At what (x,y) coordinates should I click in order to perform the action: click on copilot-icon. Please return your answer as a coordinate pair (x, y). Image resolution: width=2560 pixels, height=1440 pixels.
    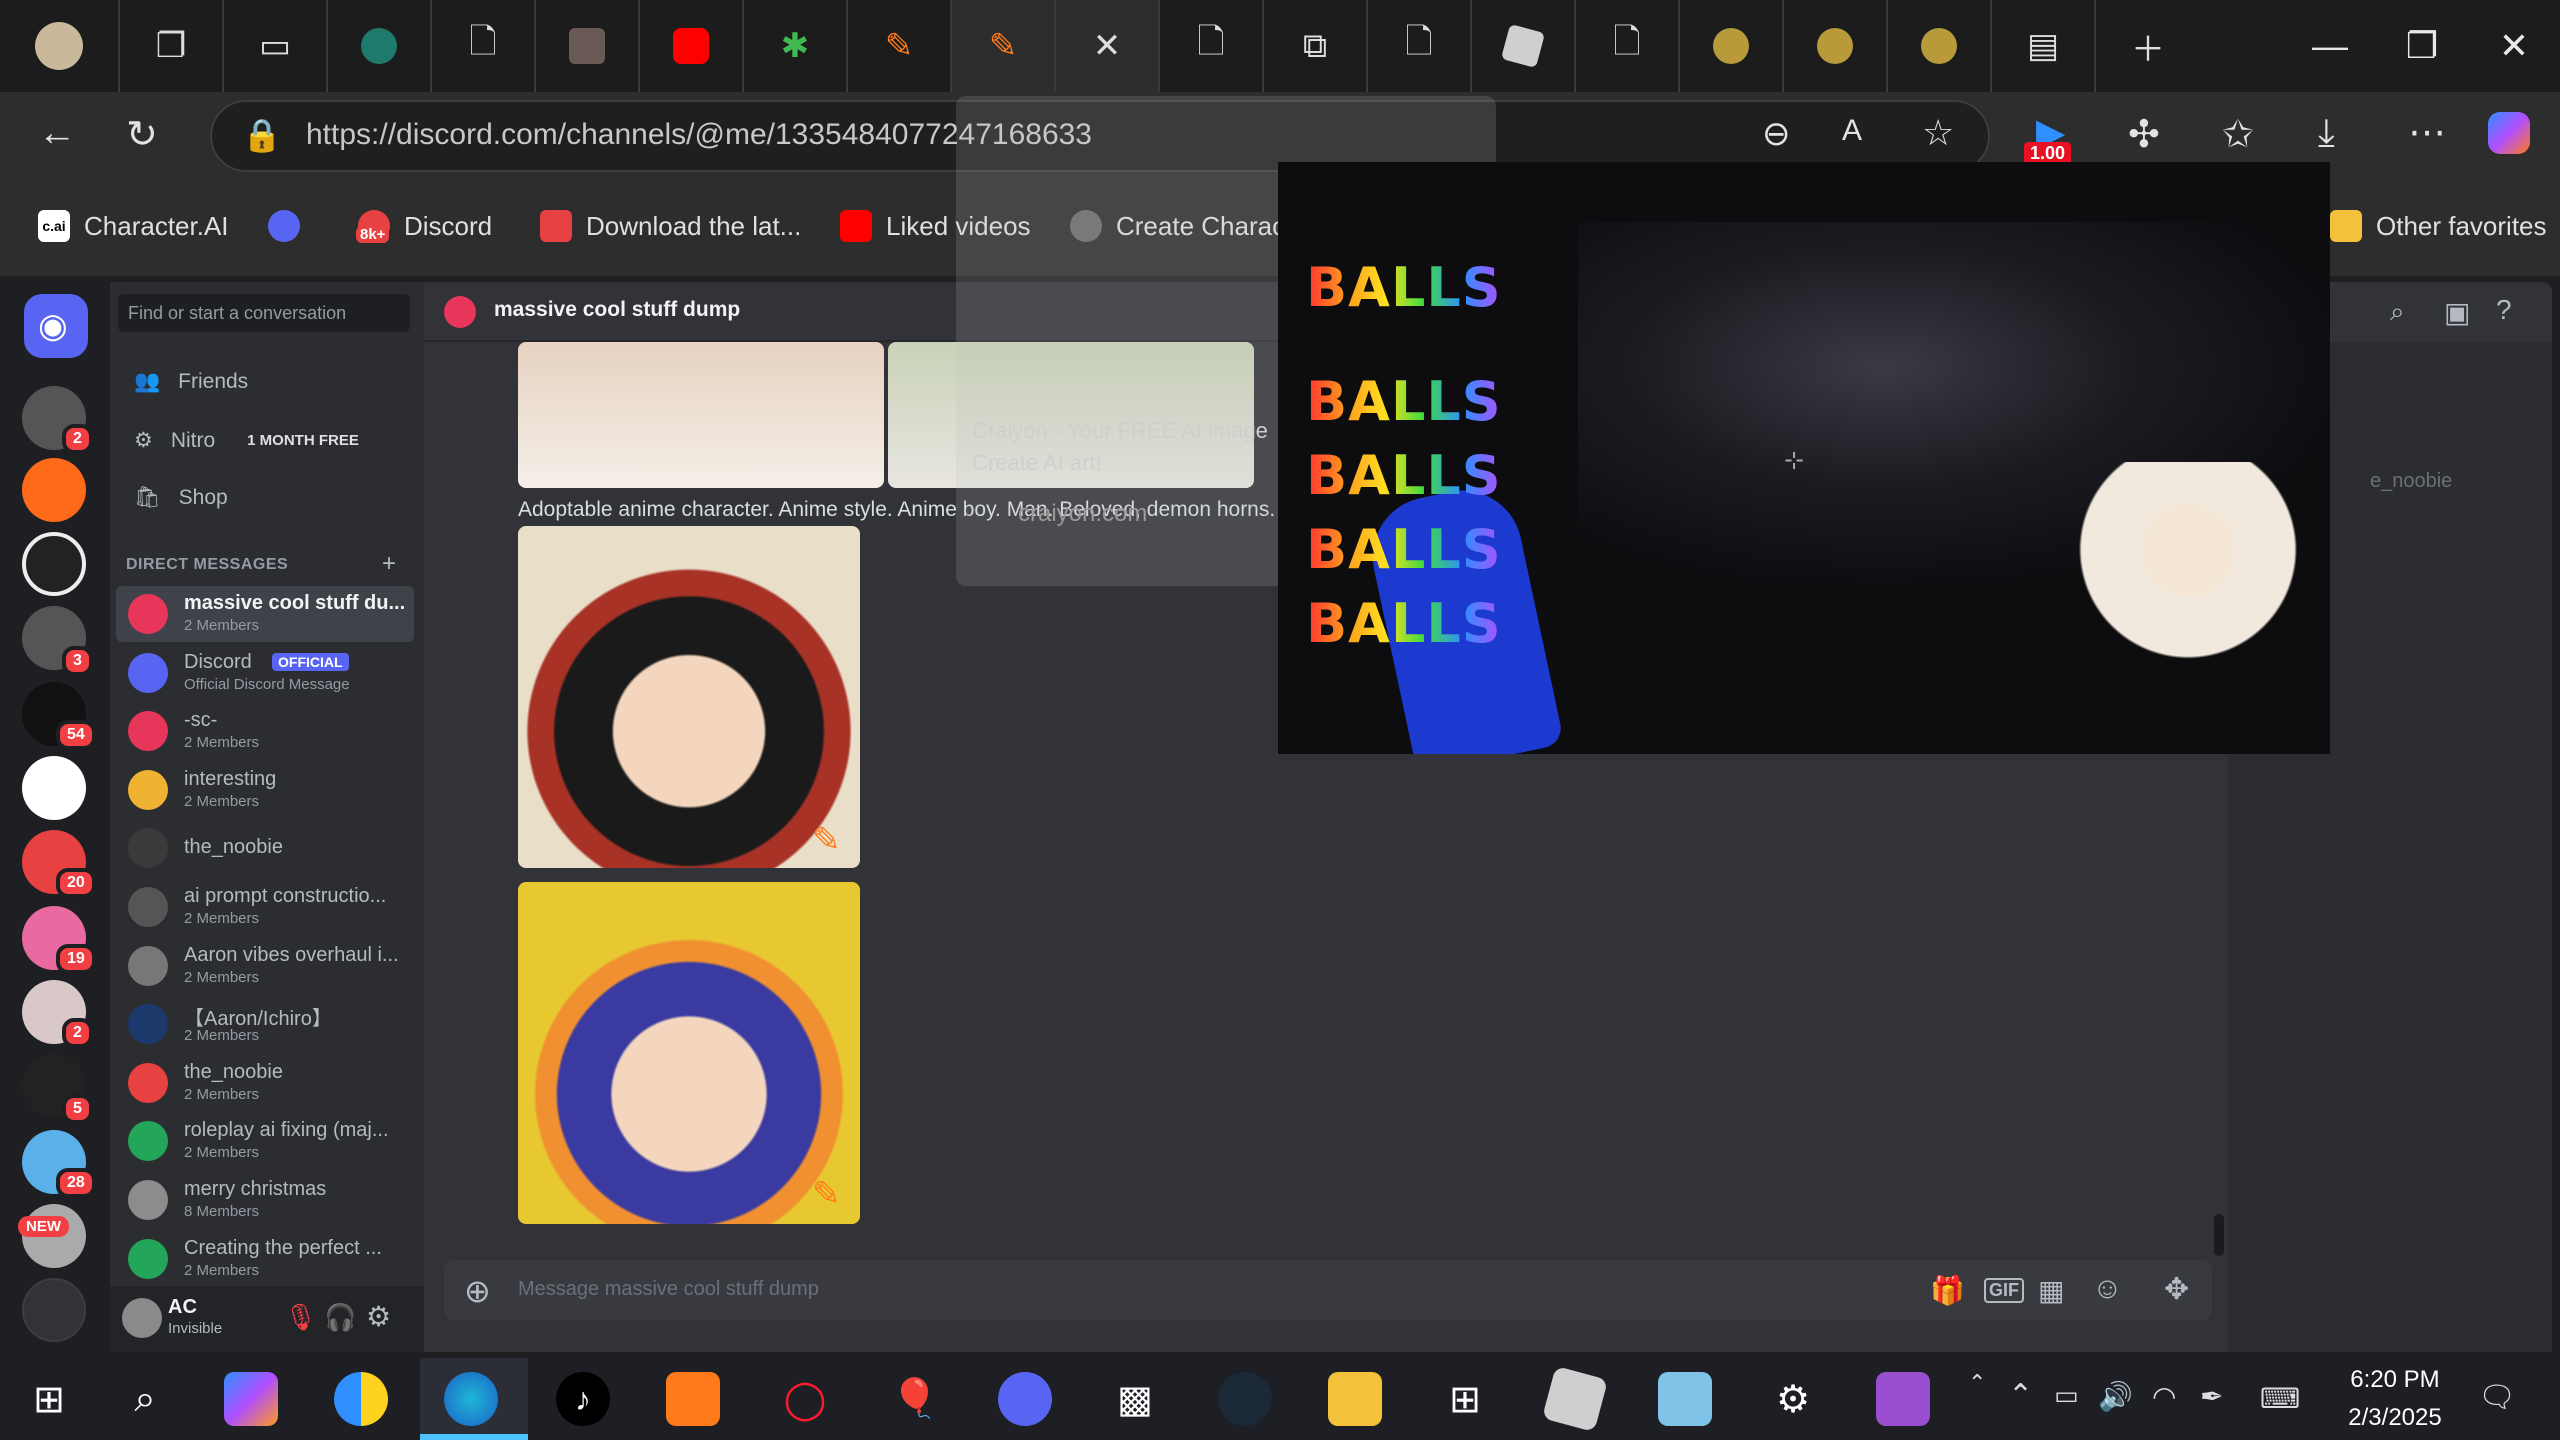
    Looking at the image, I should click on (2509, 133).